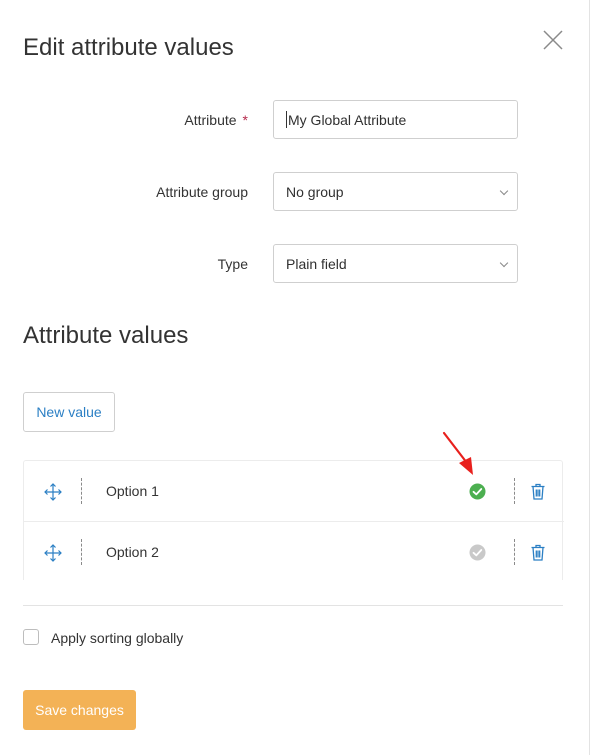 This screenshot has height=755, width=590. What do you see at coordinates (293, 605) in the screenshot?
I see `section-divider` at bounding box center [293, 605].